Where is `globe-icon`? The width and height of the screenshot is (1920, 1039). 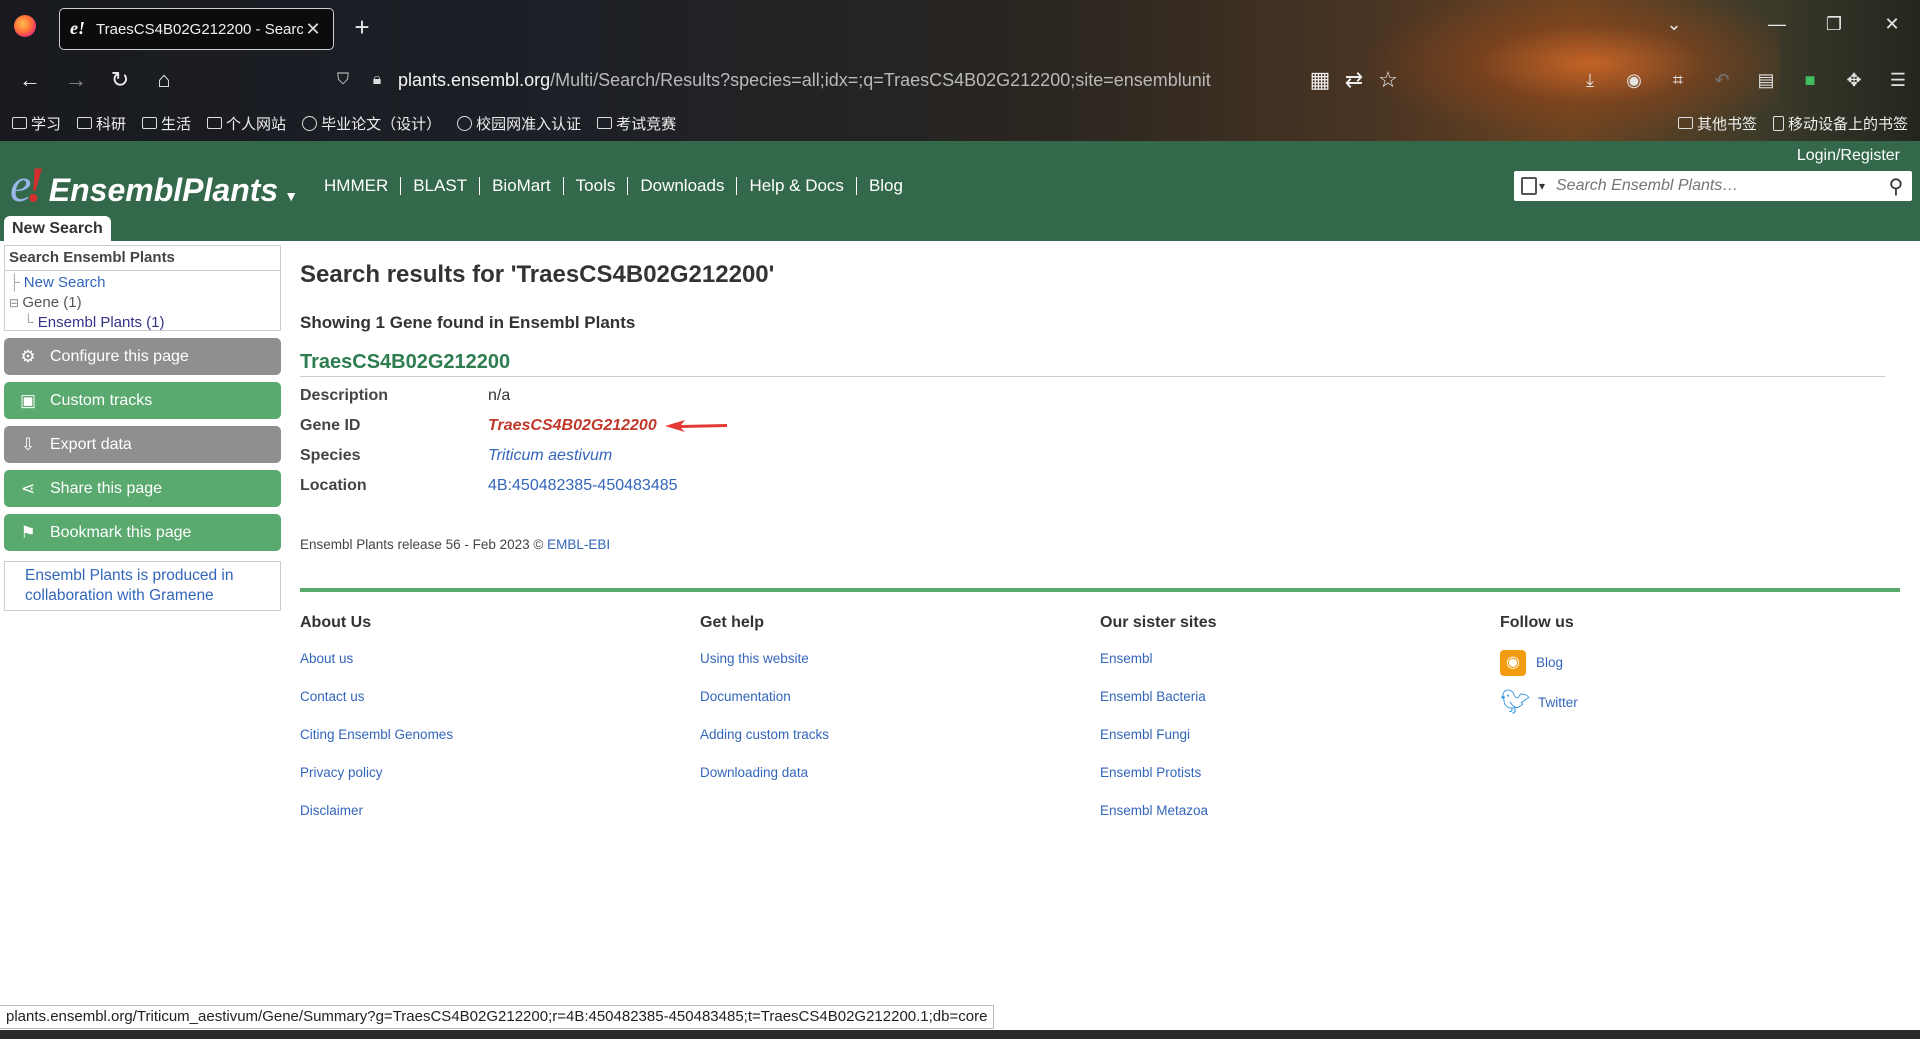
globe-icon is located at coordinates (465, 123).